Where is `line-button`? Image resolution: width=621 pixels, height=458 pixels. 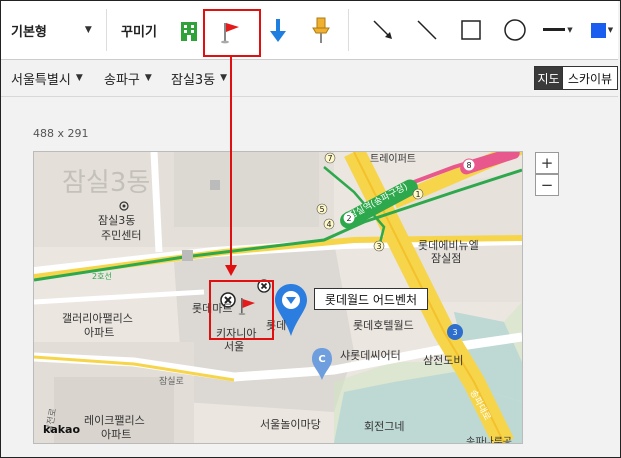
line-button is located at coordinates (427, 30).